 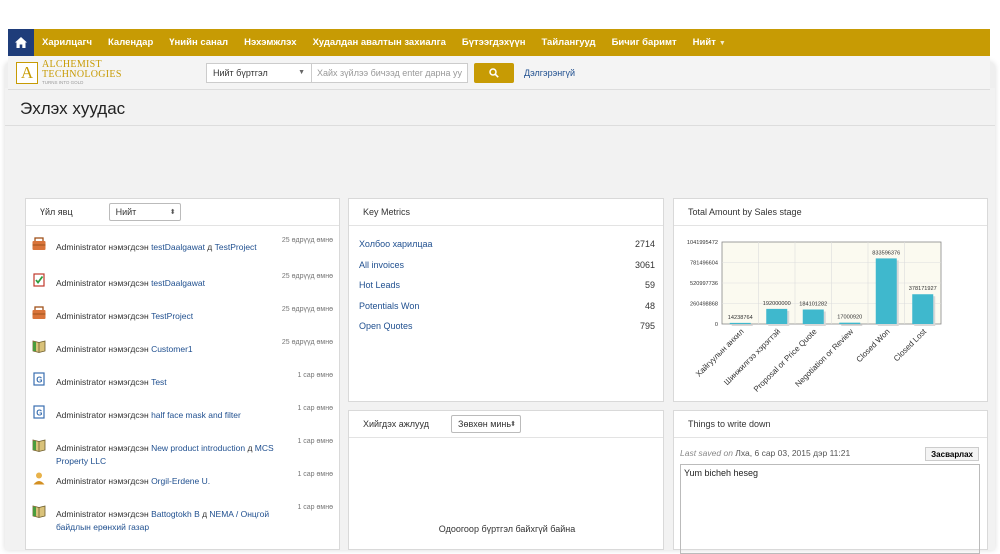 I want to click on divider, so click(x=500, y=125).